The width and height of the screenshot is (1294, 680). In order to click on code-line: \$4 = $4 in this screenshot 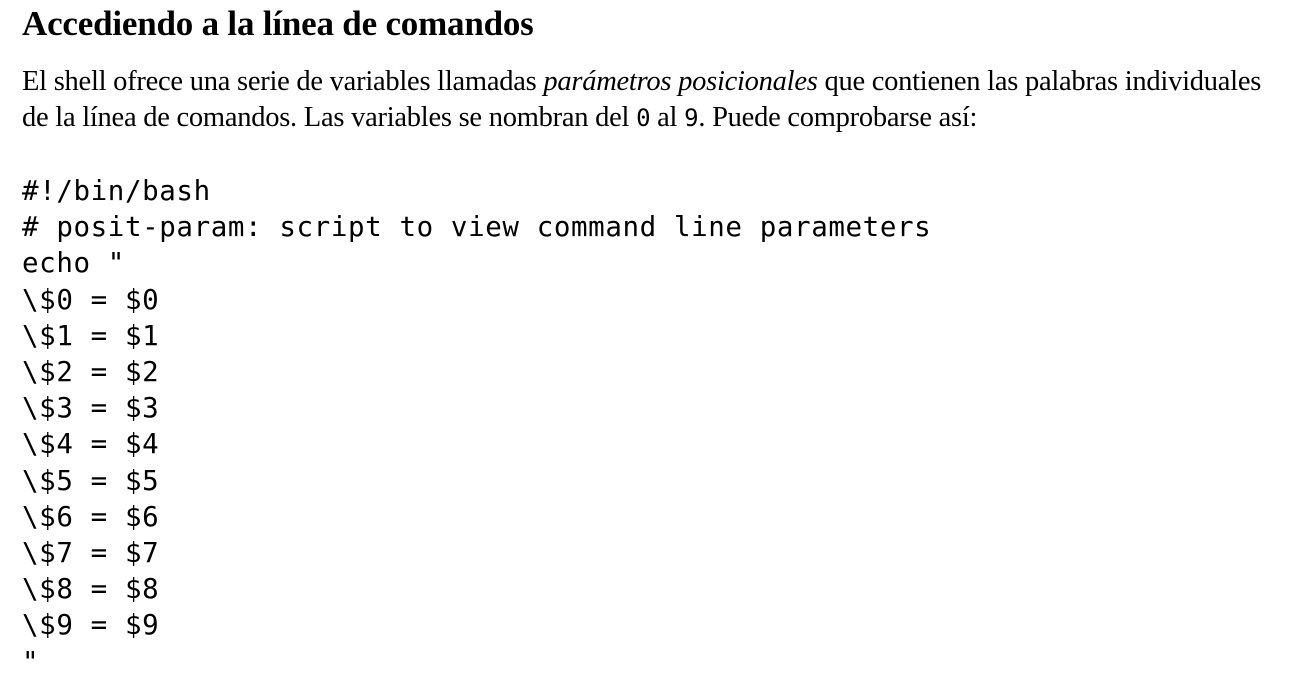, I will do `click(91, 444)`.